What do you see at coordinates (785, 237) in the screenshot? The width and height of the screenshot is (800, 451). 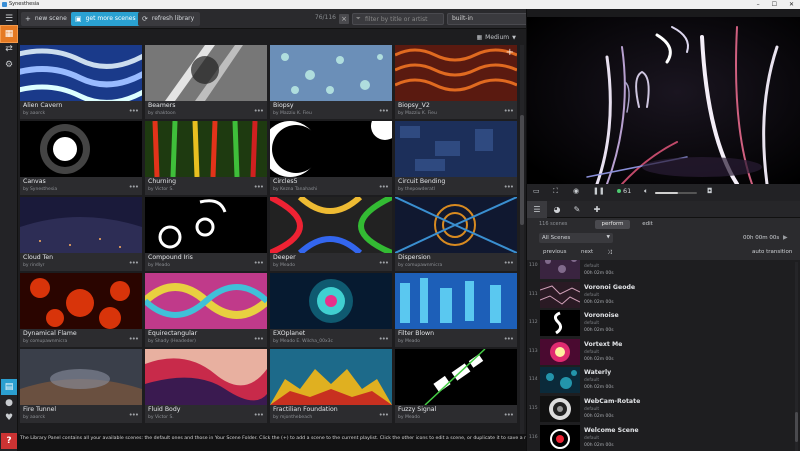 I see `play-icon: ▶` at bounding box center [785, 237].